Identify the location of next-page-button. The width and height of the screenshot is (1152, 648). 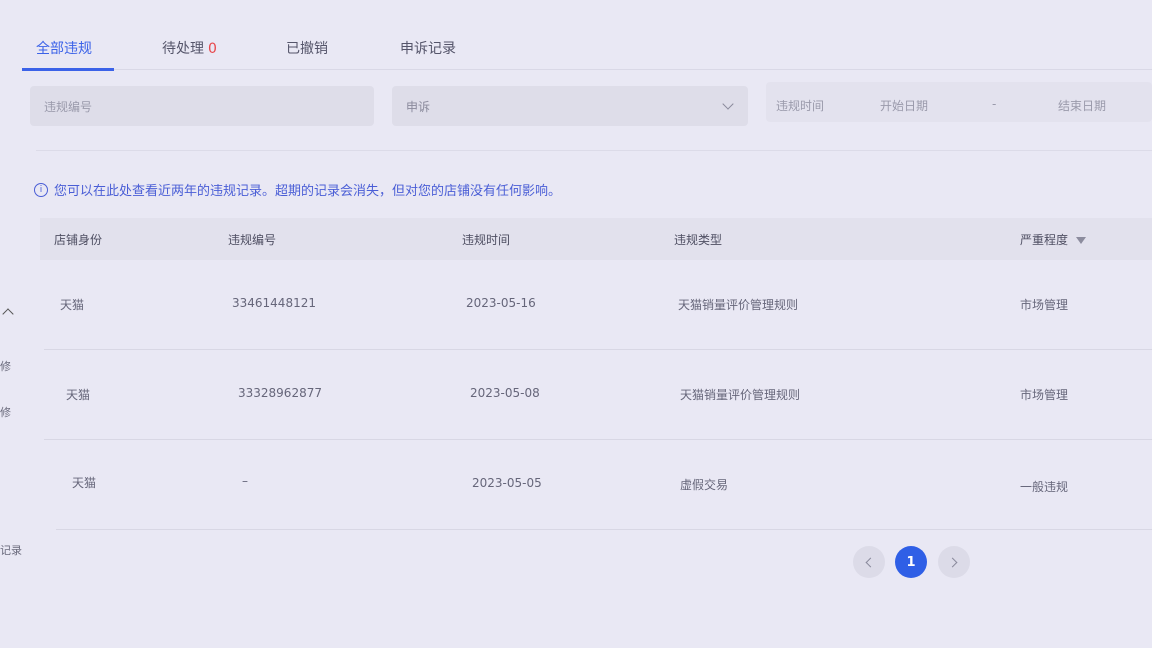
(954, 562).